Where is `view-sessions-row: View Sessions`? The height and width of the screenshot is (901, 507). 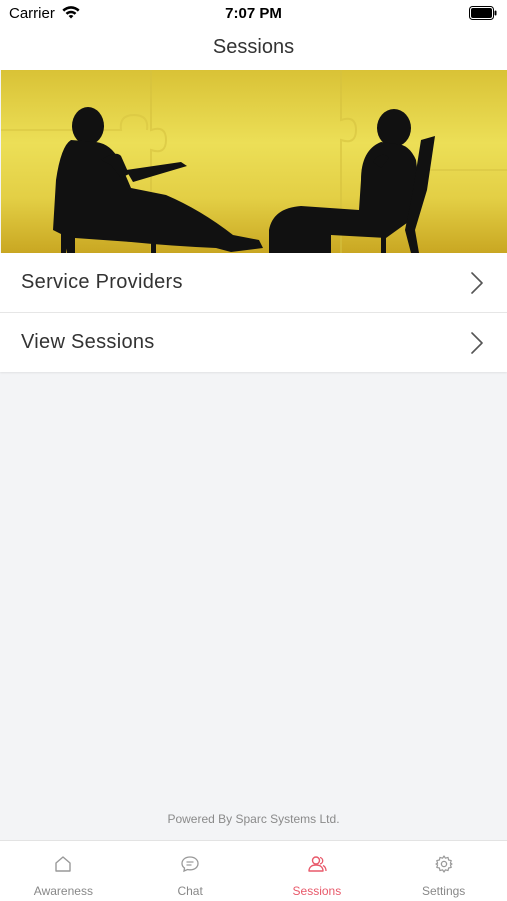
view-sessions-row: View Sessions is located at coordinates (253, 342).